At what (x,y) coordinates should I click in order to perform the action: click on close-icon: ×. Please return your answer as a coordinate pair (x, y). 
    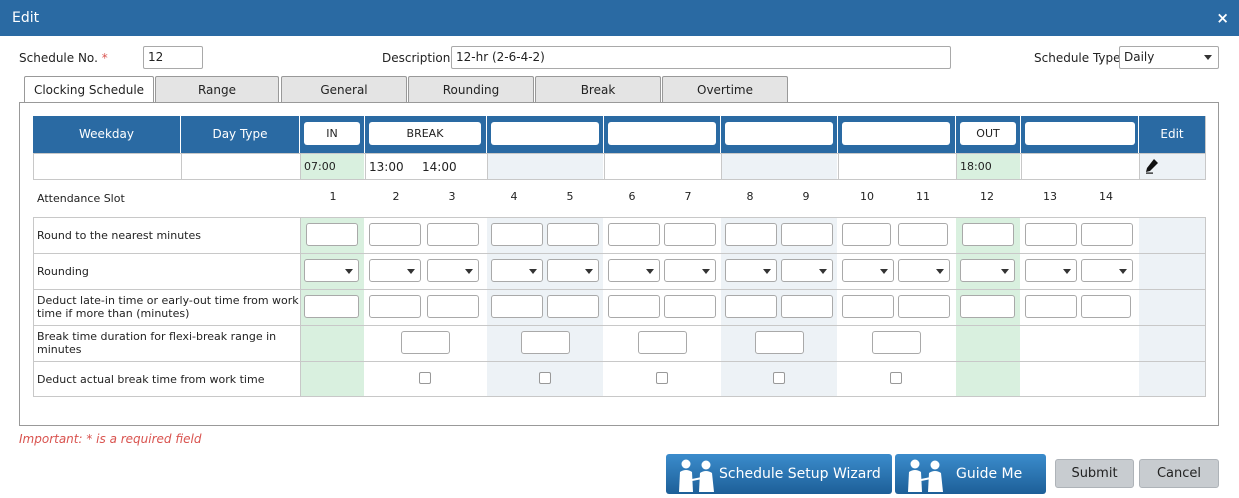
    Looking at the image, I should click on (1222, 18).